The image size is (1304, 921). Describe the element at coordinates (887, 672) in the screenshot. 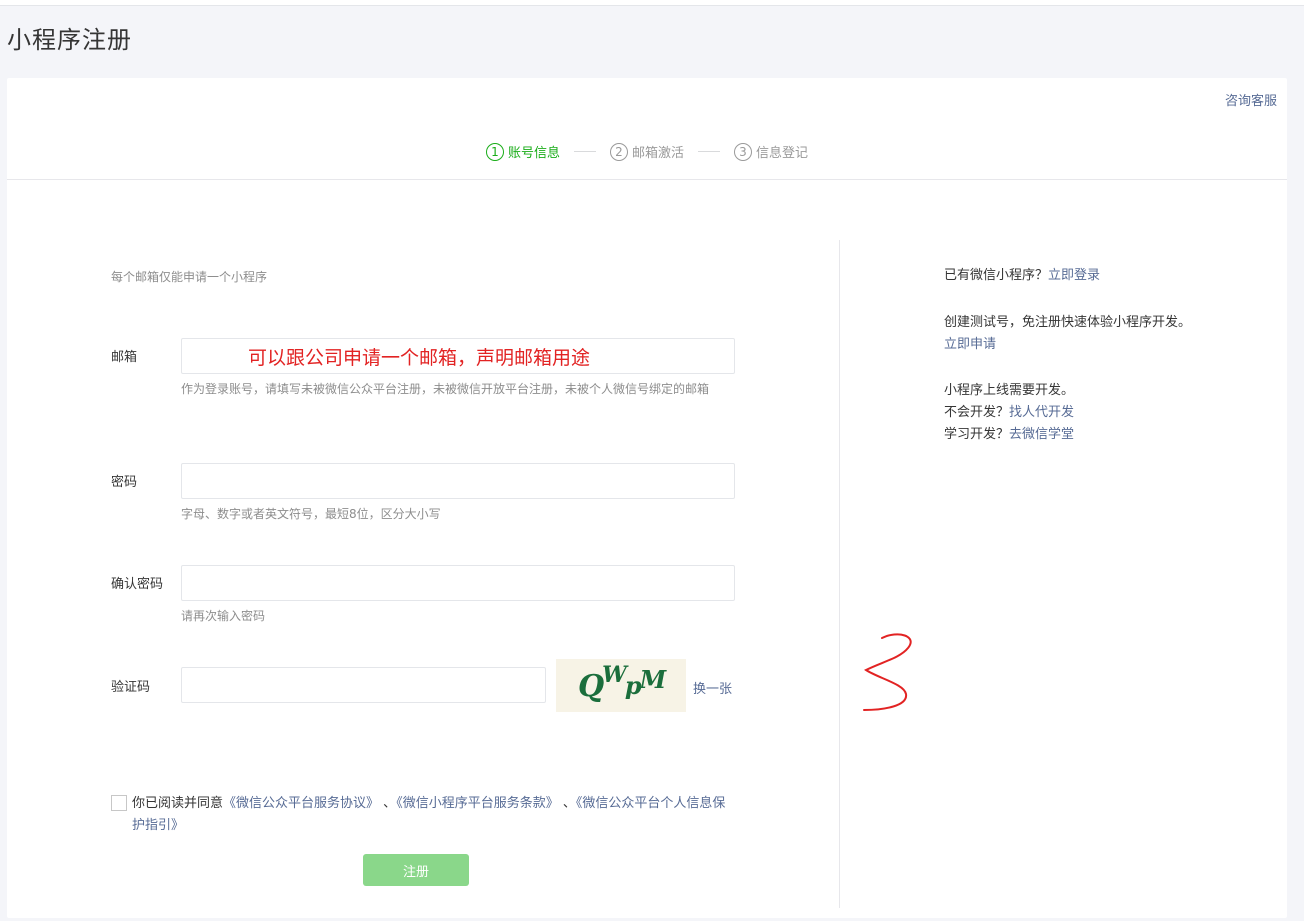

I see `annotation-scribble` at that location.